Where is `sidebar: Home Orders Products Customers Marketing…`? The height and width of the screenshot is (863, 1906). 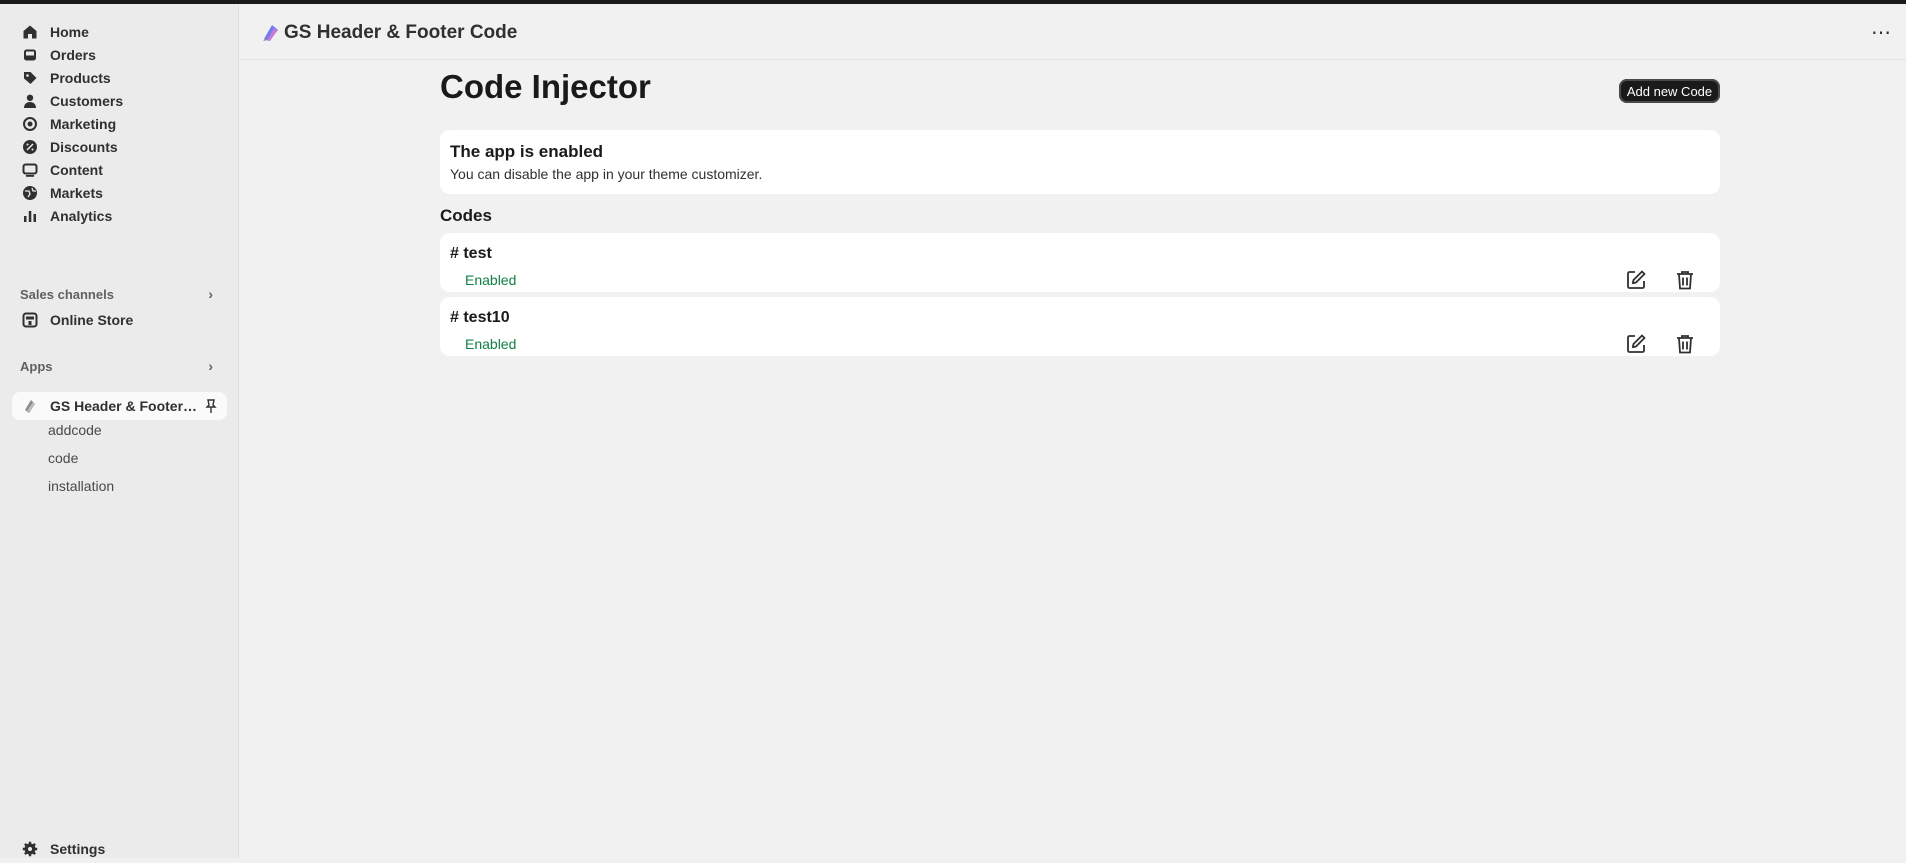 sidebar: Home Orders Products Customers Marketing… is located at coordinates (119, 431).